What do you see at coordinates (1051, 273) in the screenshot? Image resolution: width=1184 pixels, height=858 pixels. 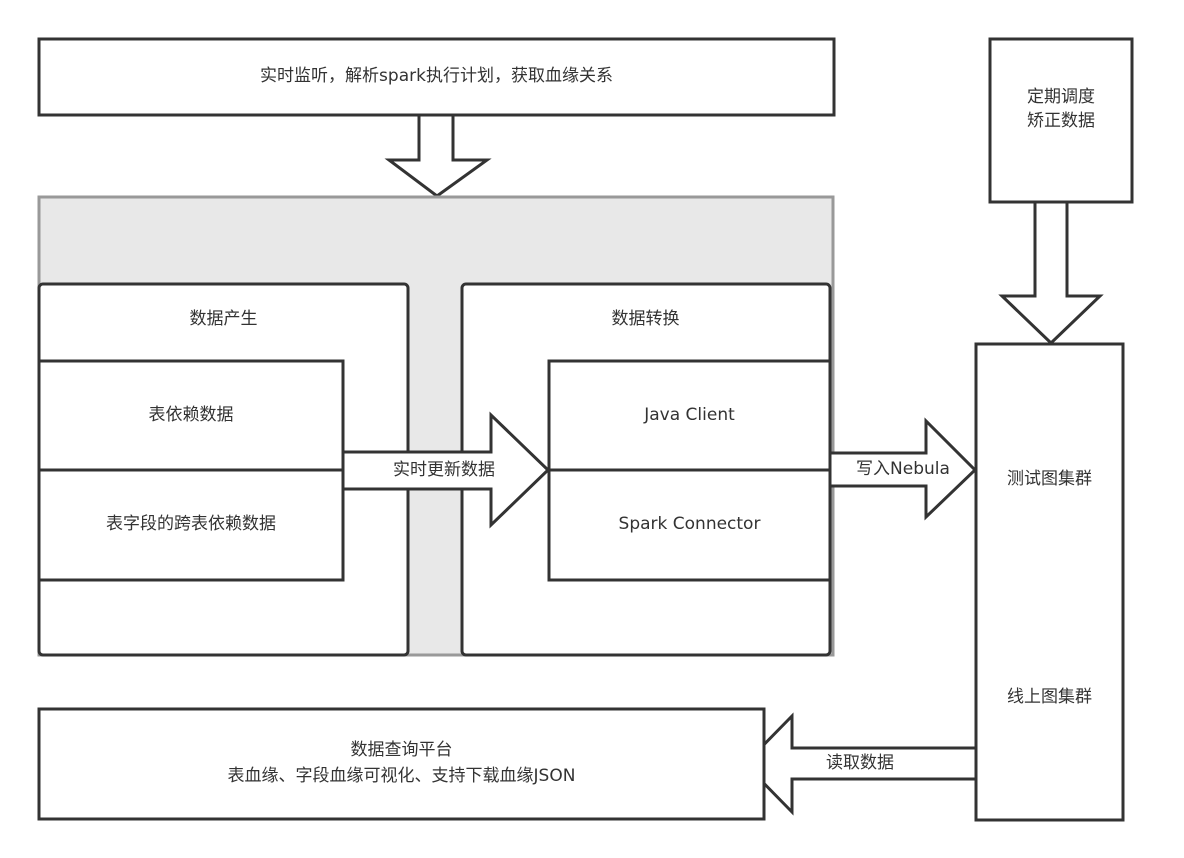 I see `down-arrow-scheduler` at bounding box center [1051, 273].